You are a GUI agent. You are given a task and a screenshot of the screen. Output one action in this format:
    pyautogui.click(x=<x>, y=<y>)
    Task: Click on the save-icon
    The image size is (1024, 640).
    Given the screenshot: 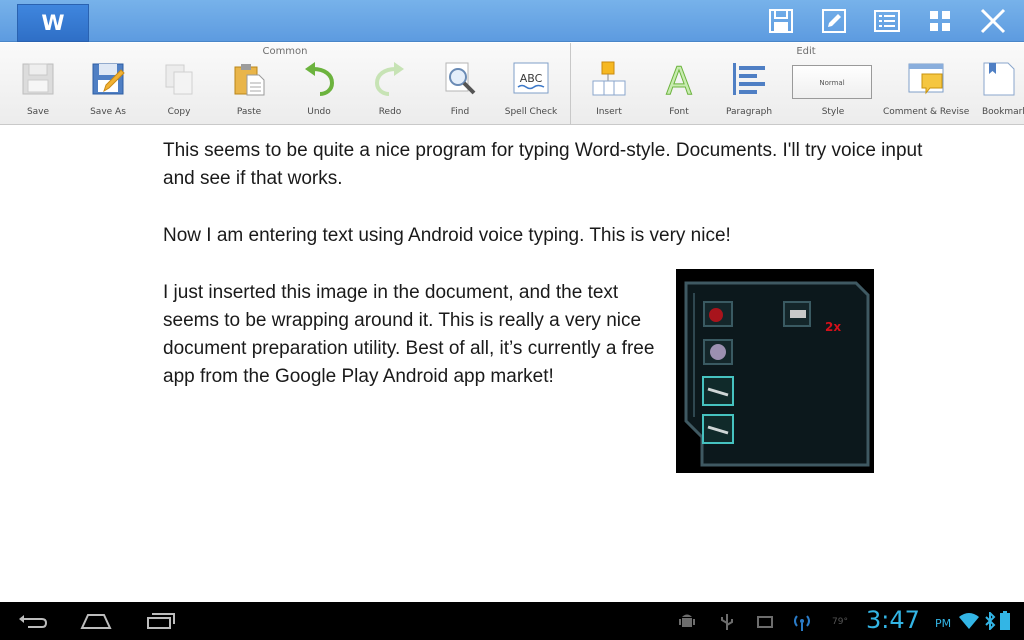 What is the action you would take?
    pyautogui.click(x=781, y=21)
    